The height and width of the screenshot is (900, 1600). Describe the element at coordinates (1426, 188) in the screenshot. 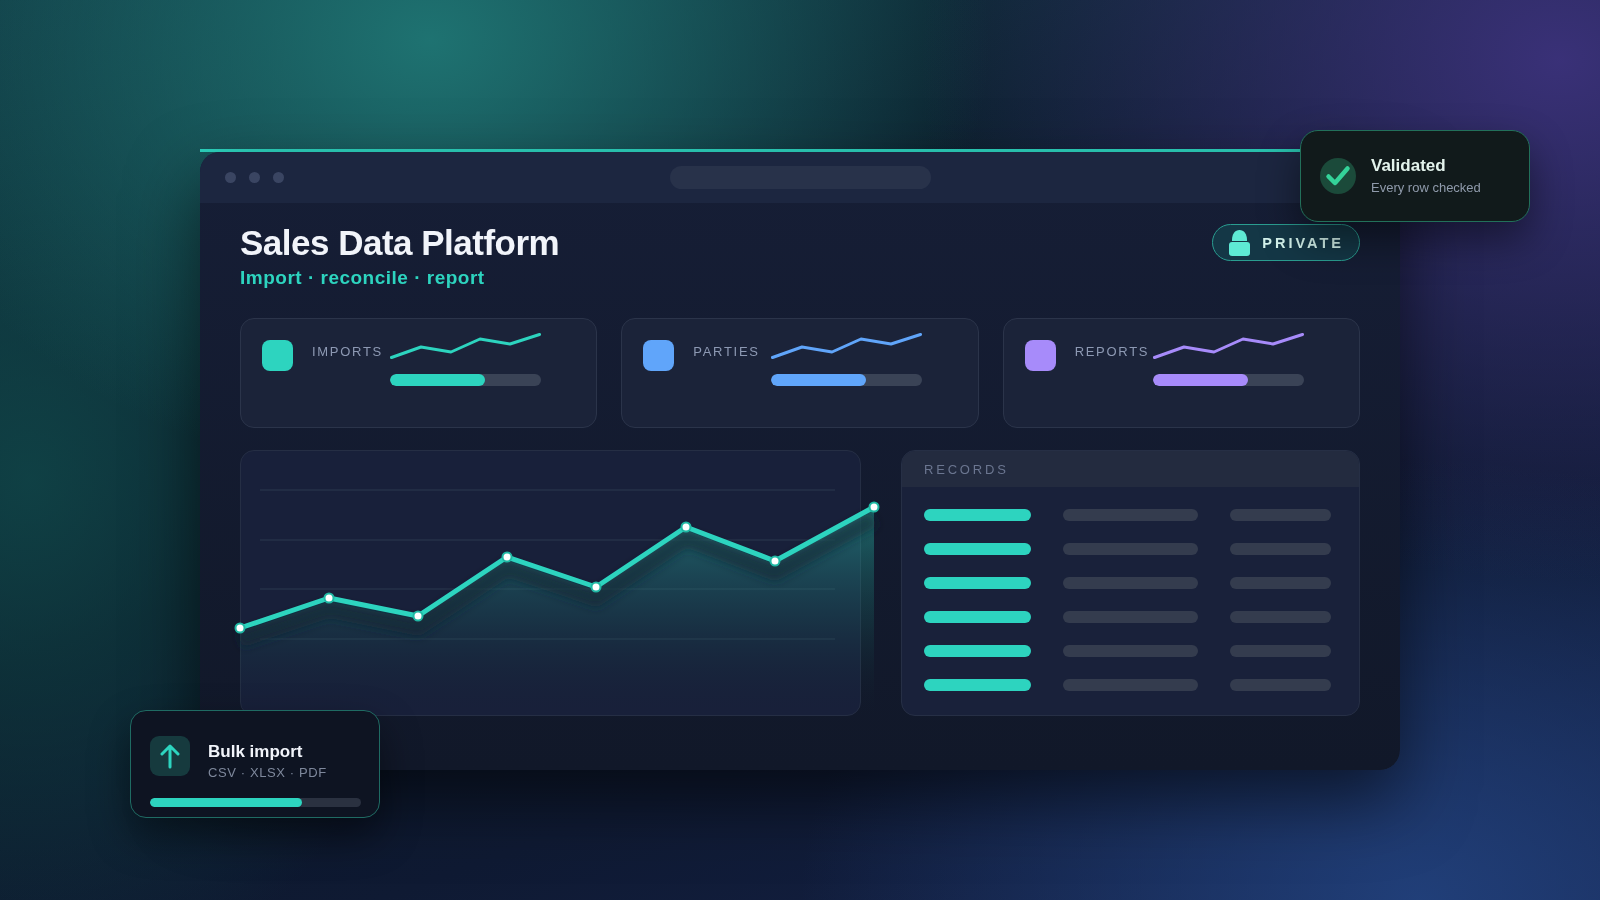

I see `toast-detail: Every row checked` at that location.